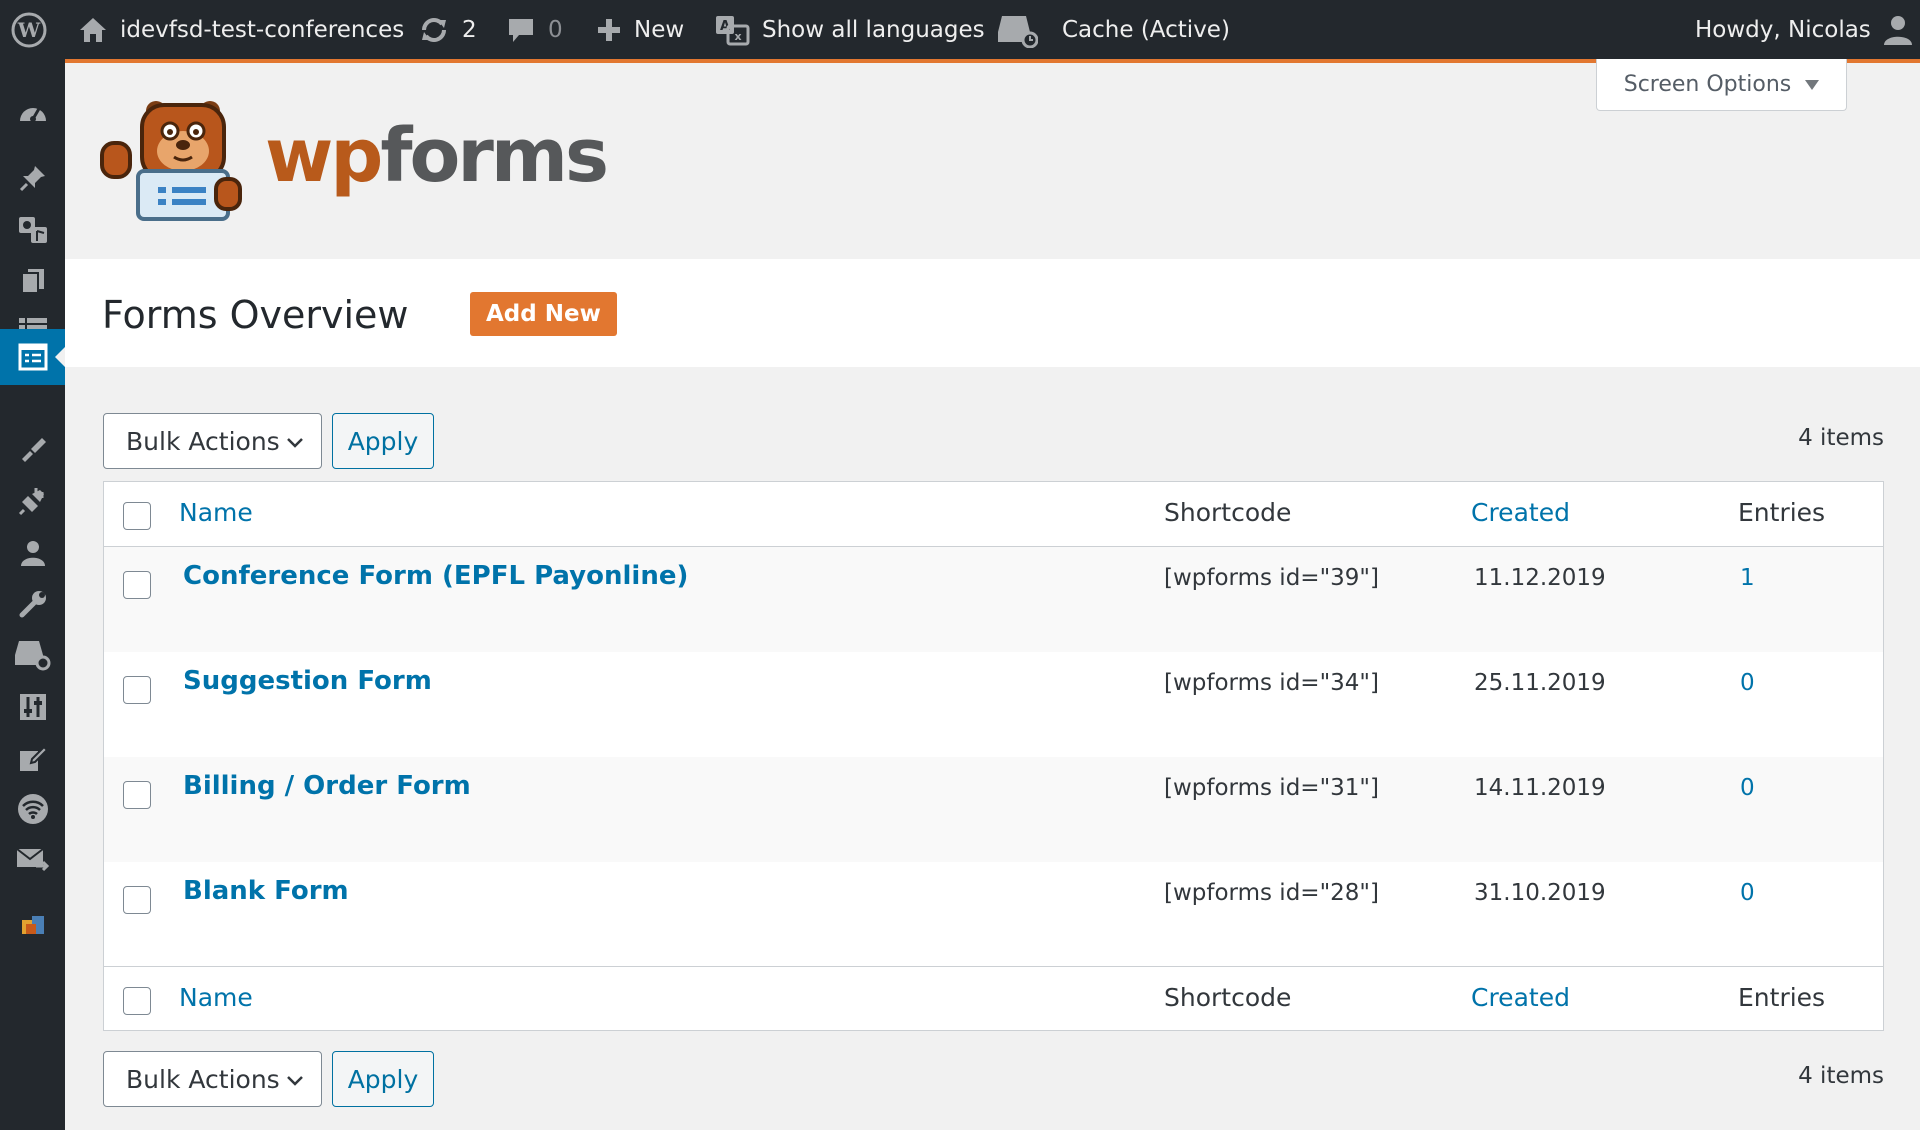 This screenshot has height=1130, width=1920. I want to click on menu-media, so click(32, 230).